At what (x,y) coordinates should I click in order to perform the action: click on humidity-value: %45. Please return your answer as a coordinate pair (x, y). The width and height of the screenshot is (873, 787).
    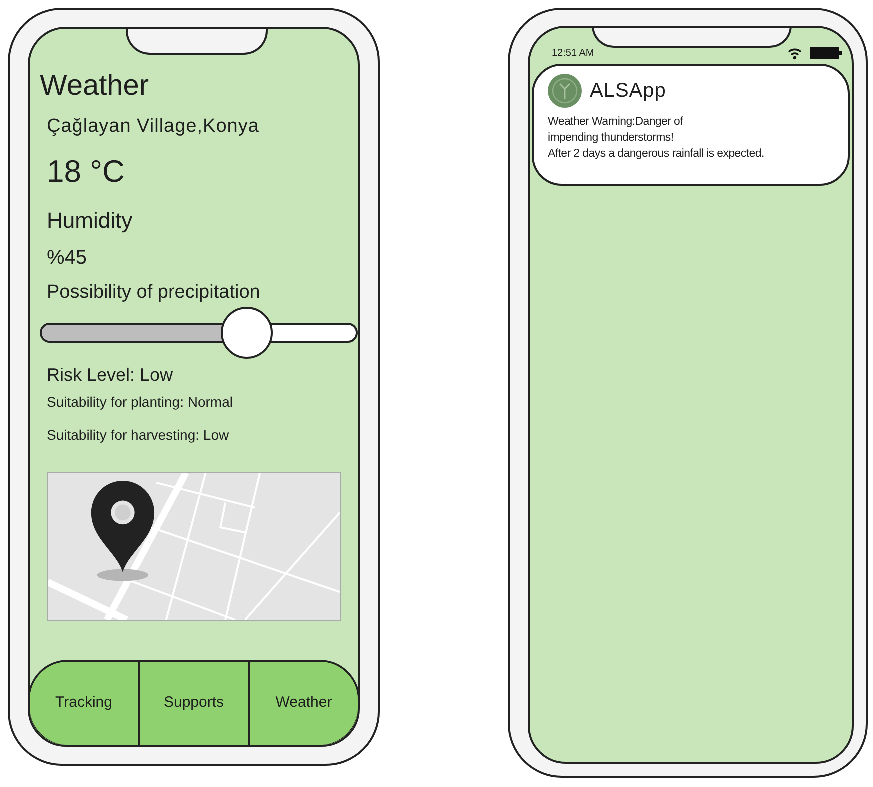
    Looking at the image, I should click on (67, 258).